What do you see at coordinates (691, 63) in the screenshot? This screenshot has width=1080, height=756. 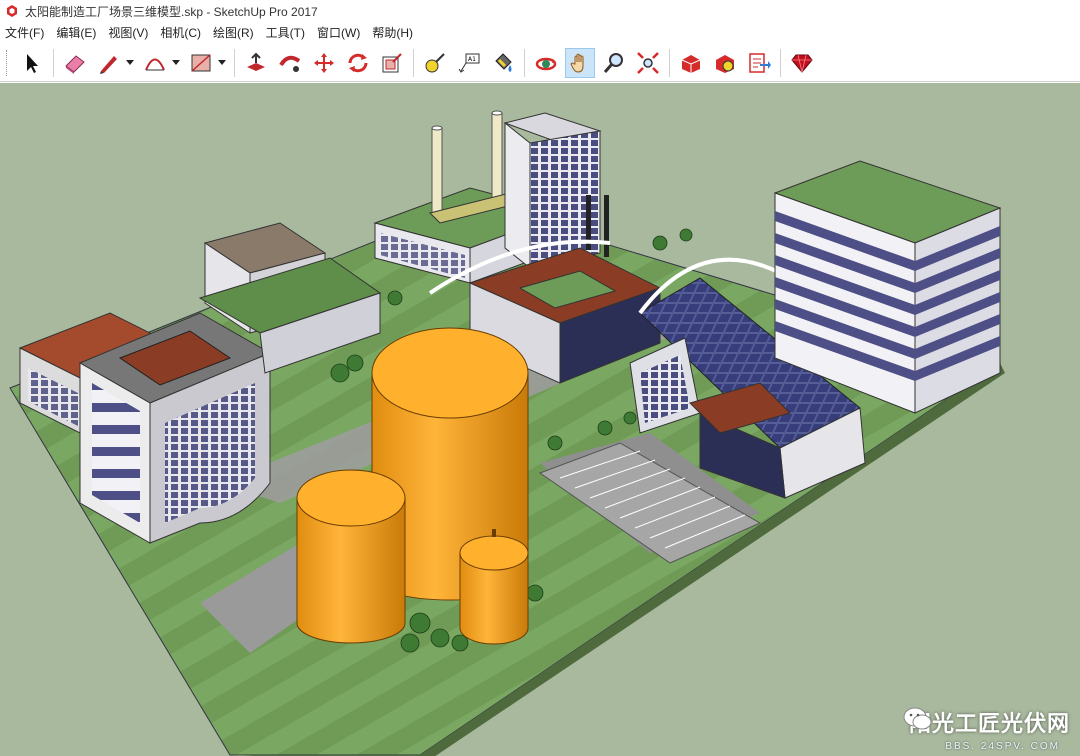 I see `warehouse-icon` at bounding box center [691, 63].